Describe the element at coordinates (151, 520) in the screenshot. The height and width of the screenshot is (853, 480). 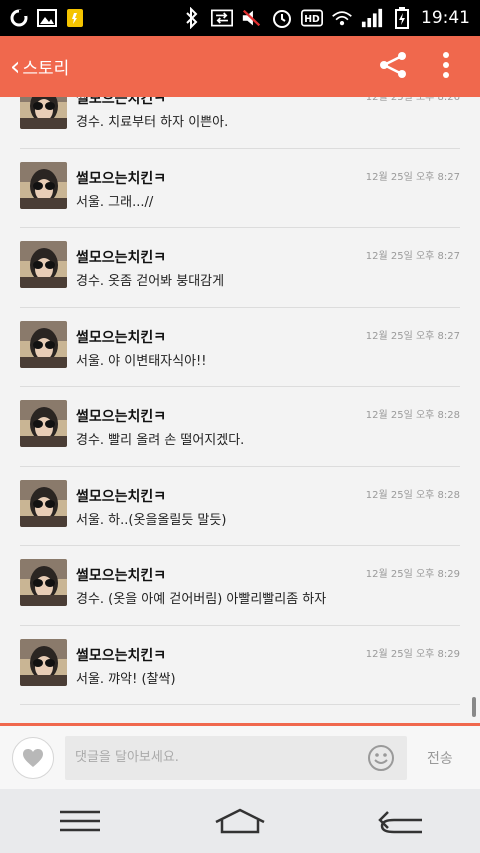
I see `comment-text: 서울. 하..(옷을올릴듯 말듯)` at that location.